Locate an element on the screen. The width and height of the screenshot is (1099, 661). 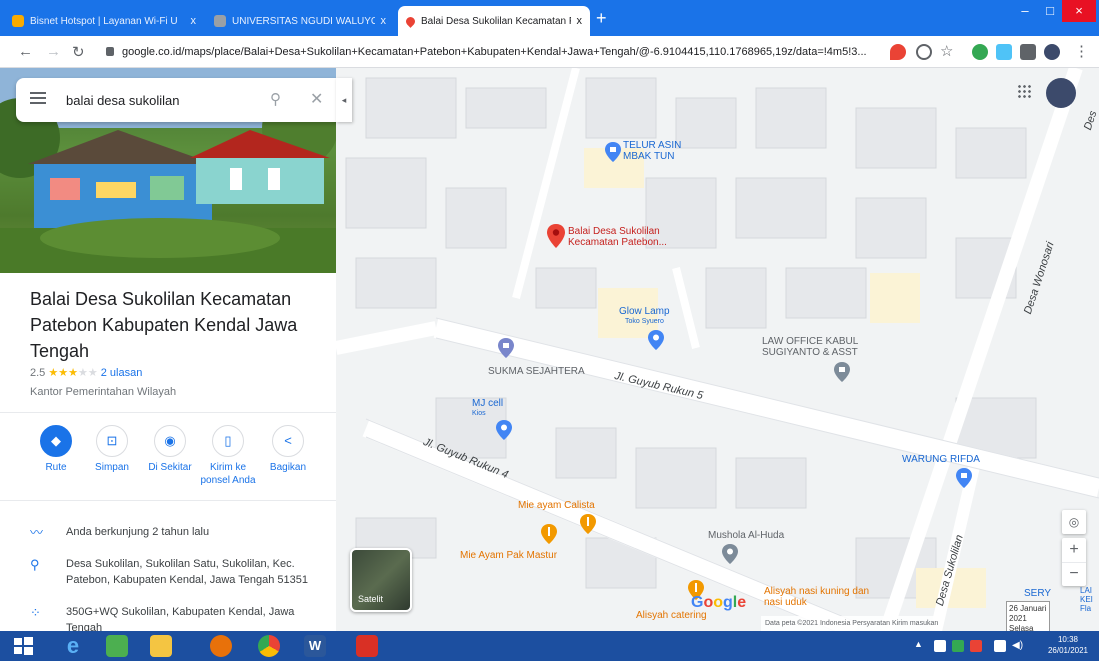
cast-icon is located at coordinates (924, 52).